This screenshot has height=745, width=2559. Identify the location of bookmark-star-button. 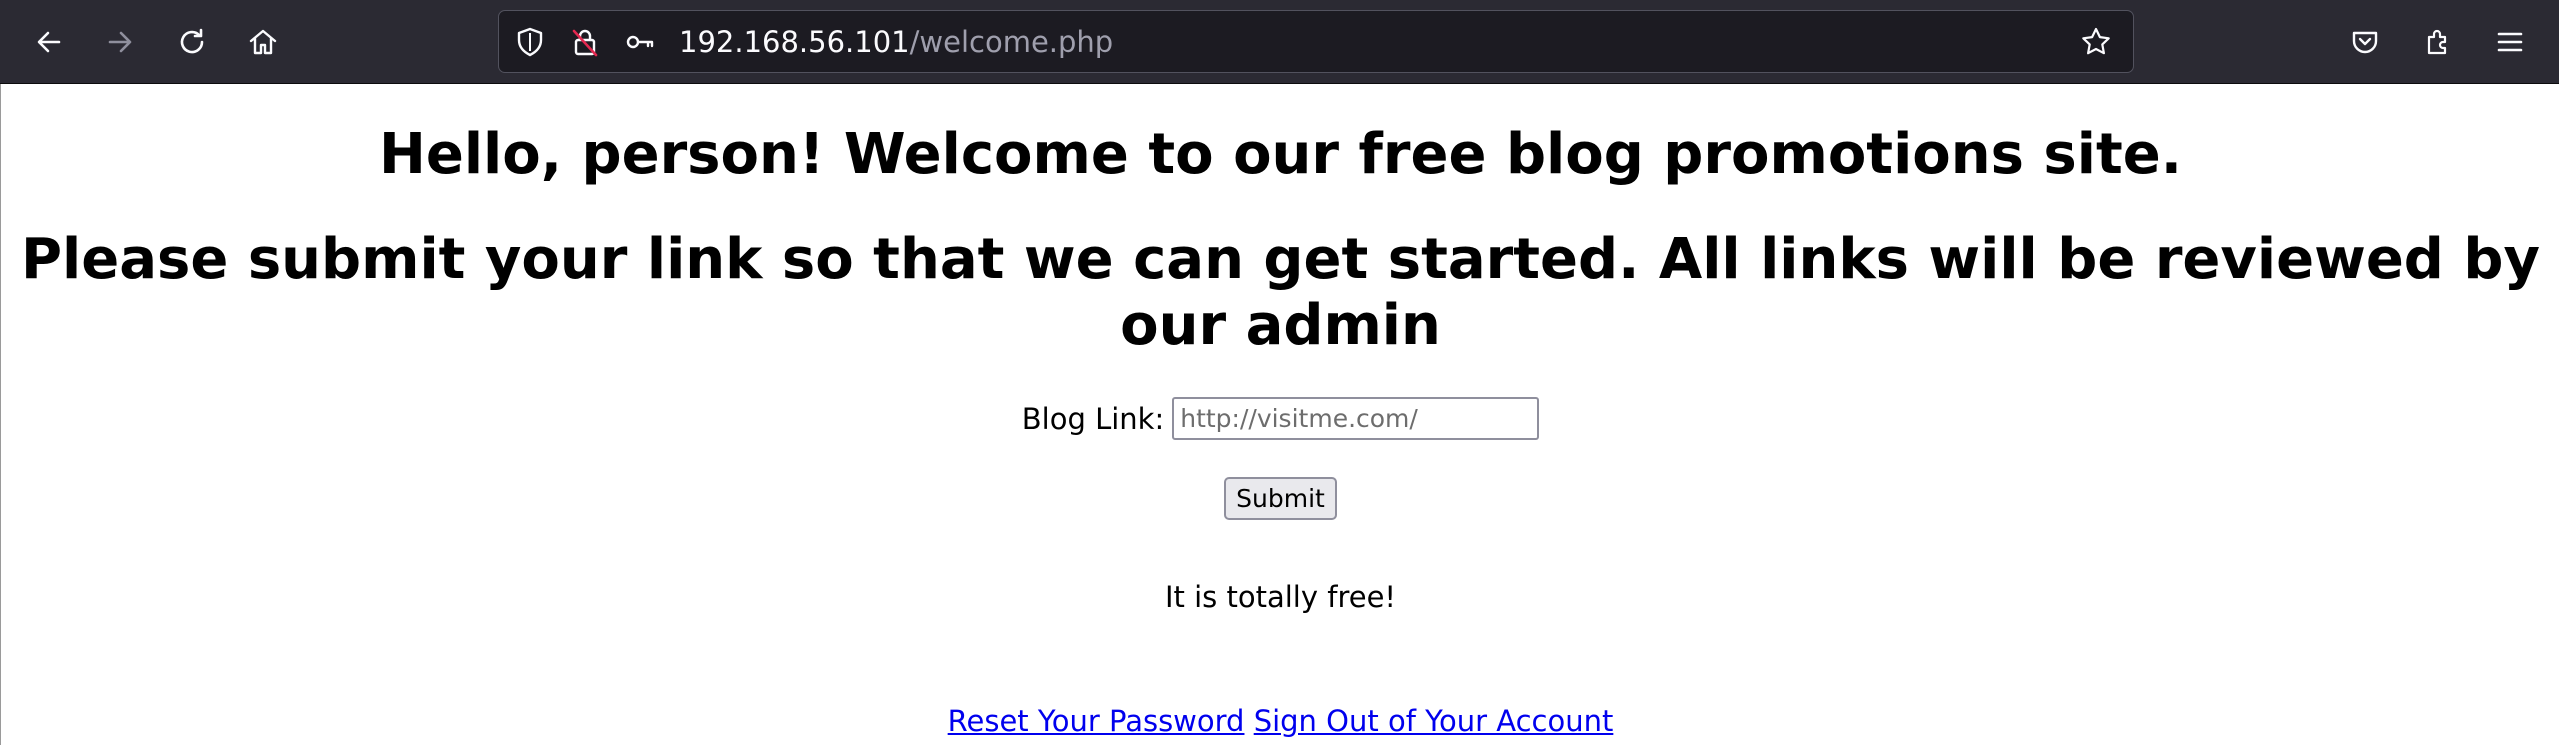
(2096, 42).